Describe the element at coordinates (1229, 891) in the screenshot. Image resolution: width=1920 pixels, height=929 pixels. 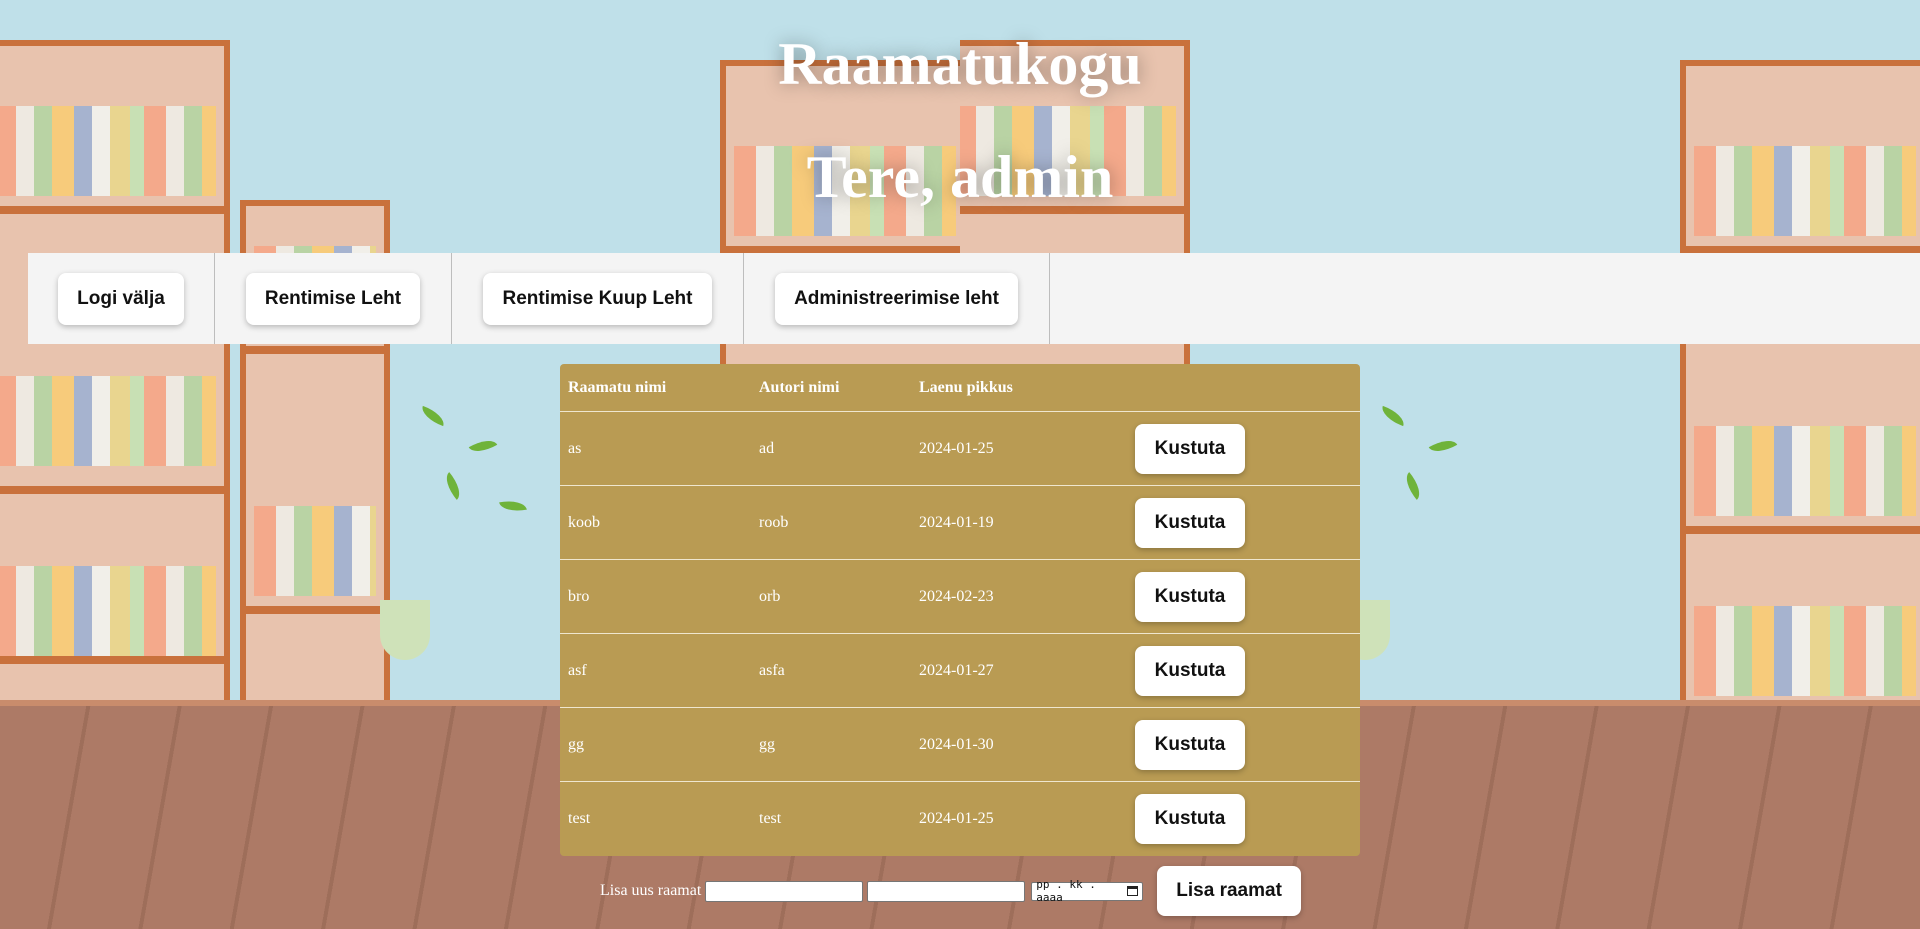
I see `add-book-button: Lisa raamat` at that location.